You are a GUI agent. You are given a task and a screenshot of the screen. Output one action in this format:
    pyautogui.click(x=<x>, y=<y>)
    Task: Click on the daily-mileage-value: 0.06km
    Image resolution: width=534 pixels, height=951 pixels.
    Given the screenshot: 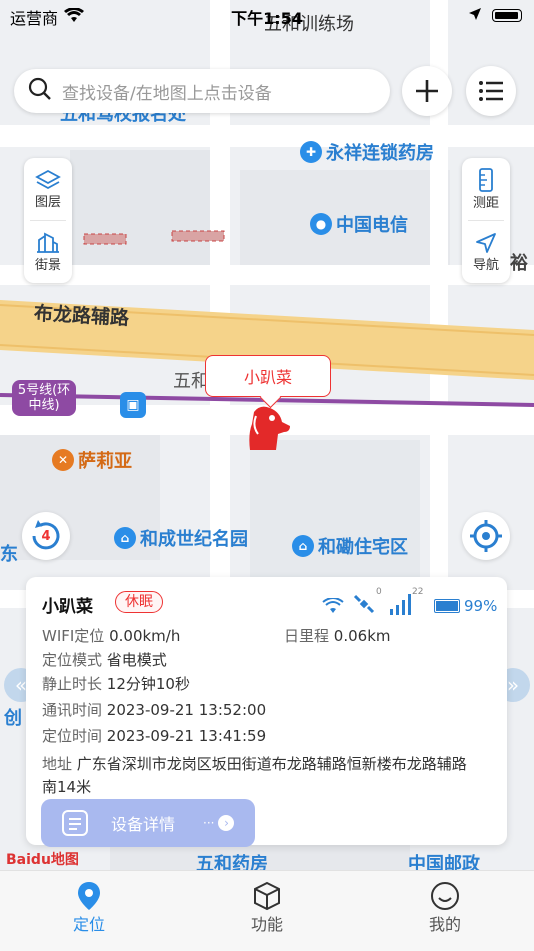 What is the action you would take?
    pyautogui.click(x=362, y=636)
    